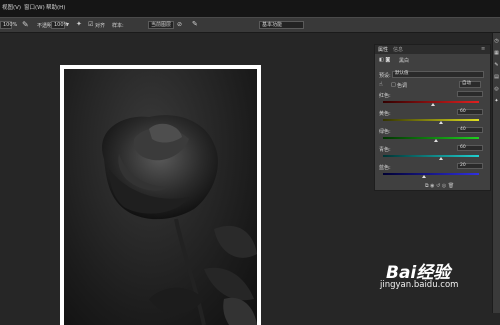  What do you see at coordinates (470, 130) in the screenshot?
I see `slider-green-value: 40` at bounding box center [470, 130].